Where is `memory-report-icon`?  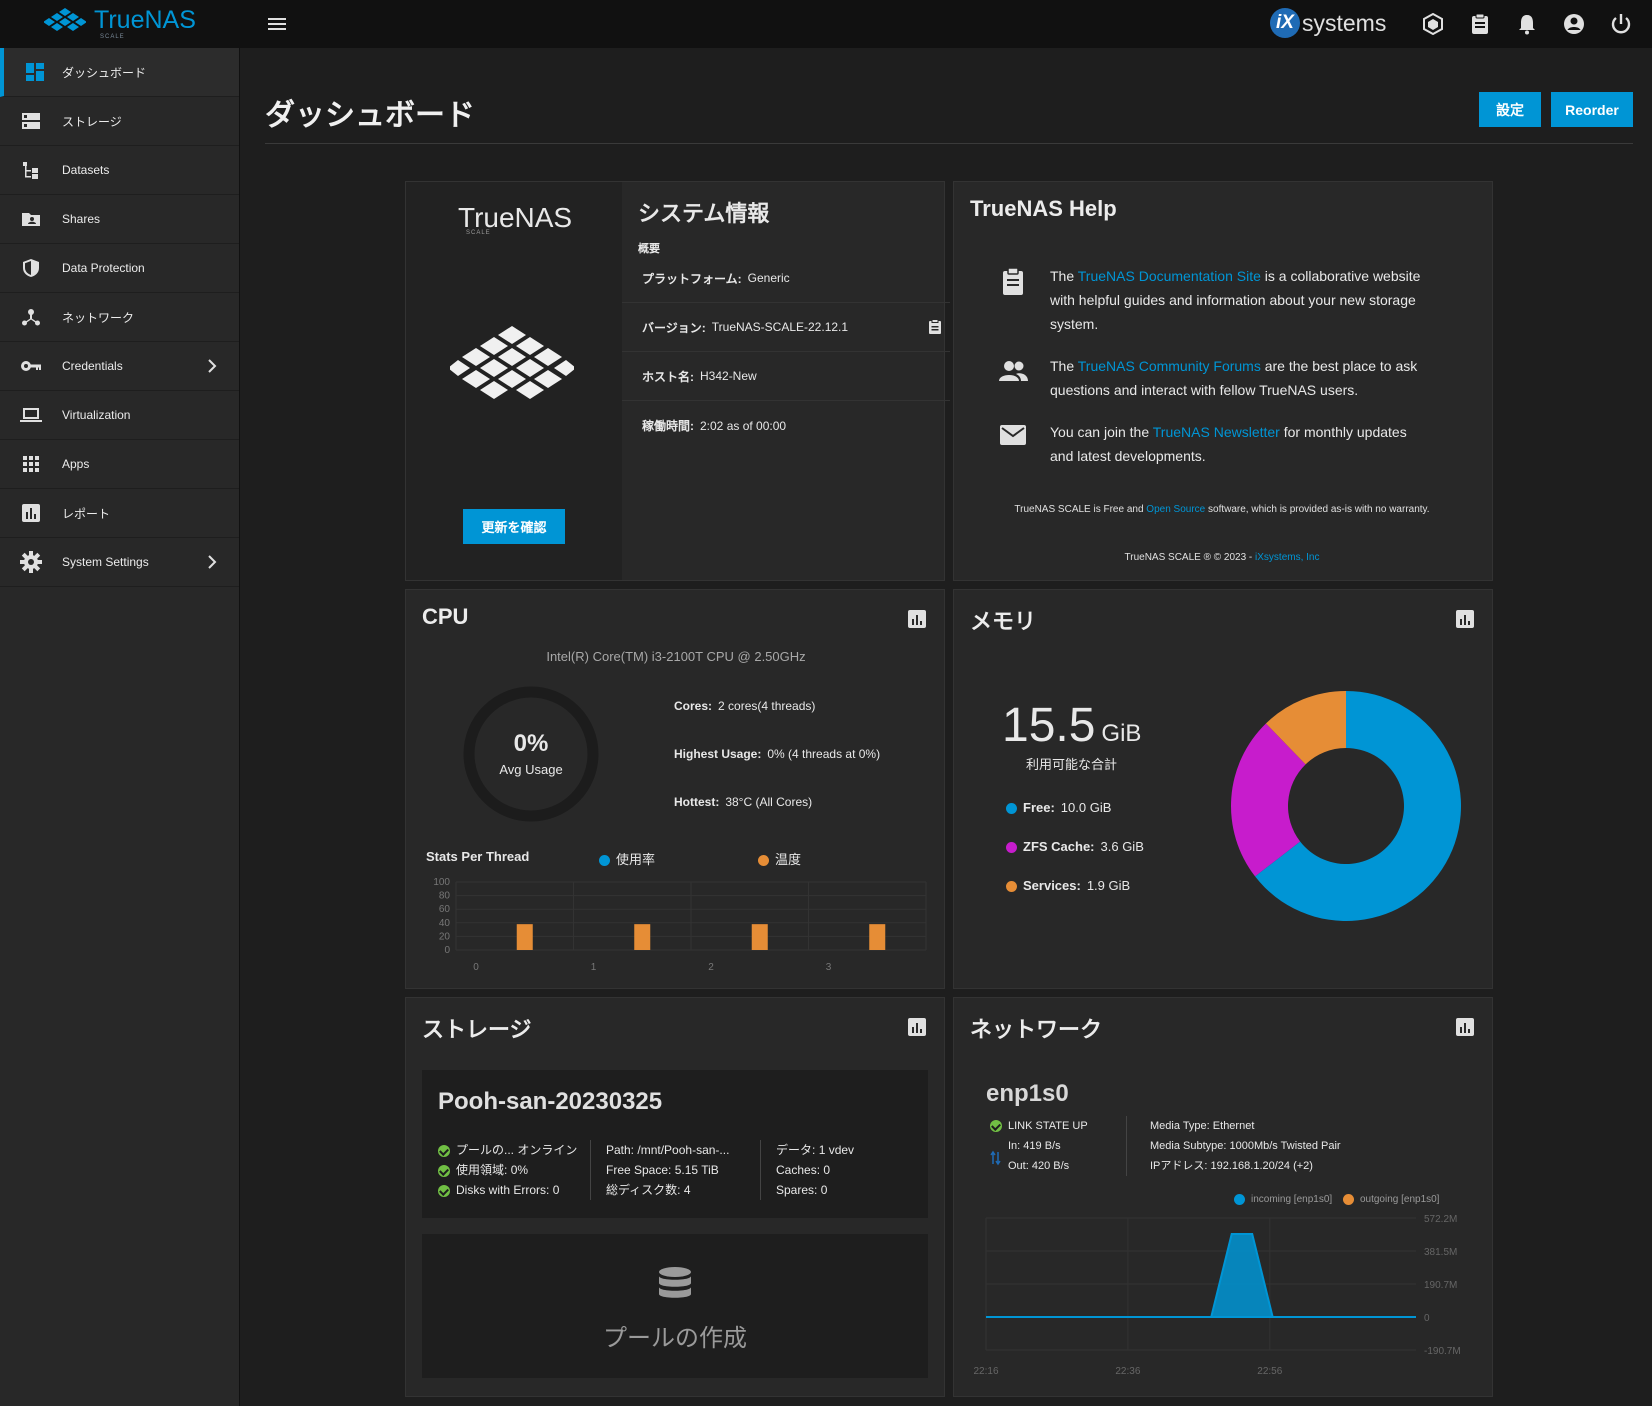 memory-report-icon is located at coordinates (1465, 619).